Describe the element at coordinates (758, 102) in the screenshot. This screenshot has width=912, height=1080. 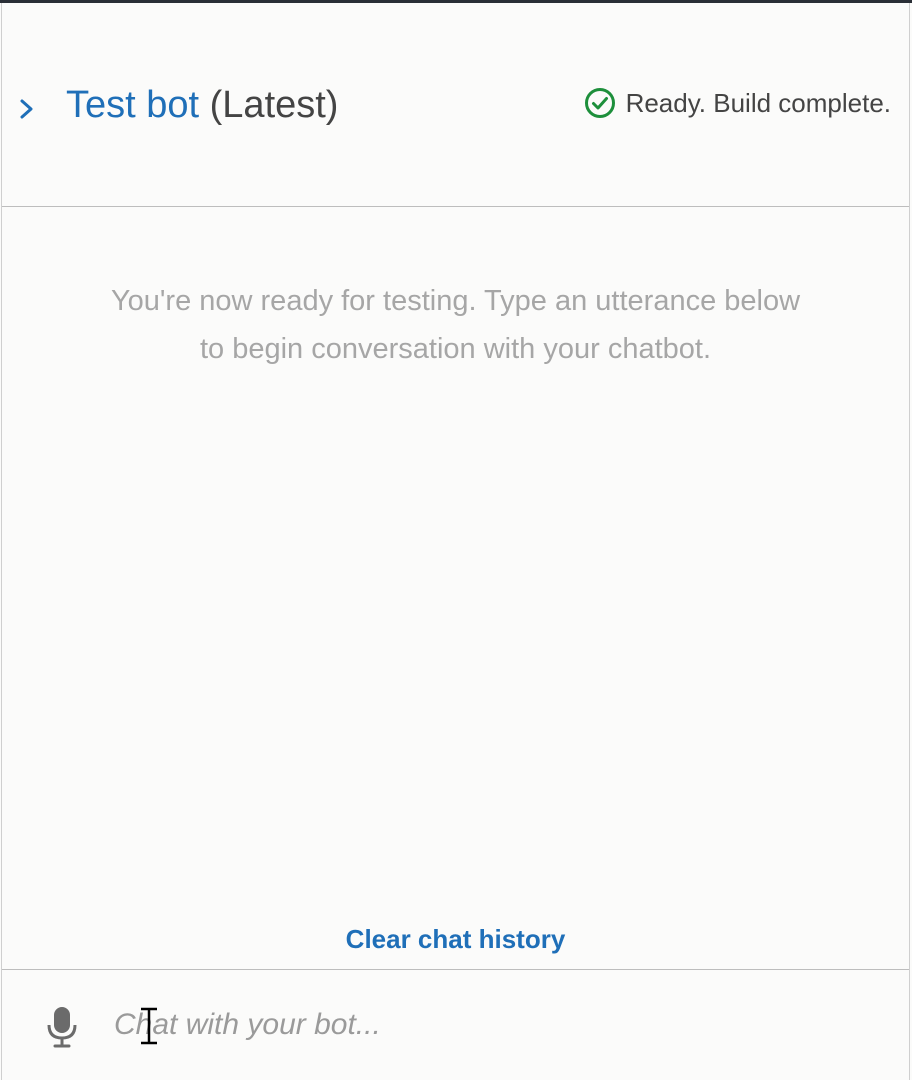
I see `build-status-text: Ready. Build complete.` at that location.